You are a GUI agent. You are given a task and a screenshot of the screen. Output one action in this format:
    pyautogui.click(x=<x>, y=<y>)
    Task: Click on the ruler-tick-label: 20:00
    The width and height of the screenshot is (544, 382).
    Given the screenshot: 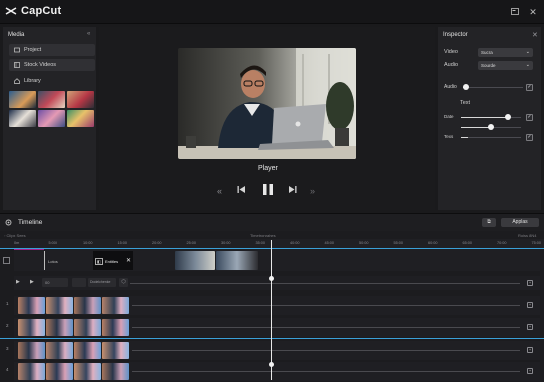 What is the action you would take?
    pyautogui.click(x=157, y=243)
    